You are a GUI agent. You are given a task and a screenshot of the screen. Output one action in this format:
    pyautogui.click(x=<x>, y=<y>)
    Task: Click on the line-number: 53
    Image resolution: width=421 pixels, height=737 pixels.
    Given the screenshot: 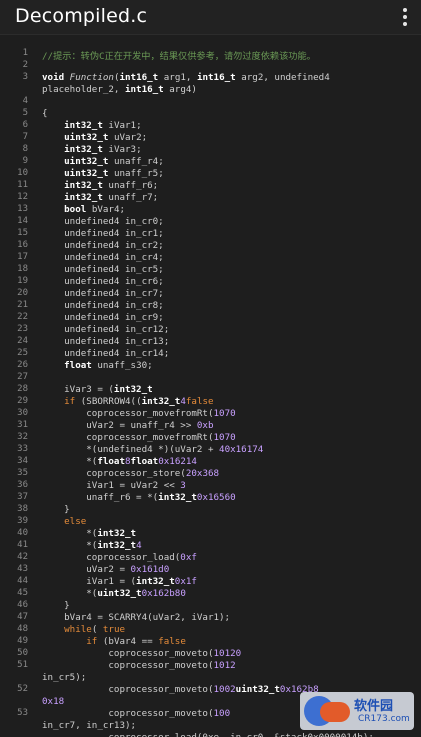 What is the action you would take?
    pyautogui.click(x=22, y=713)
    